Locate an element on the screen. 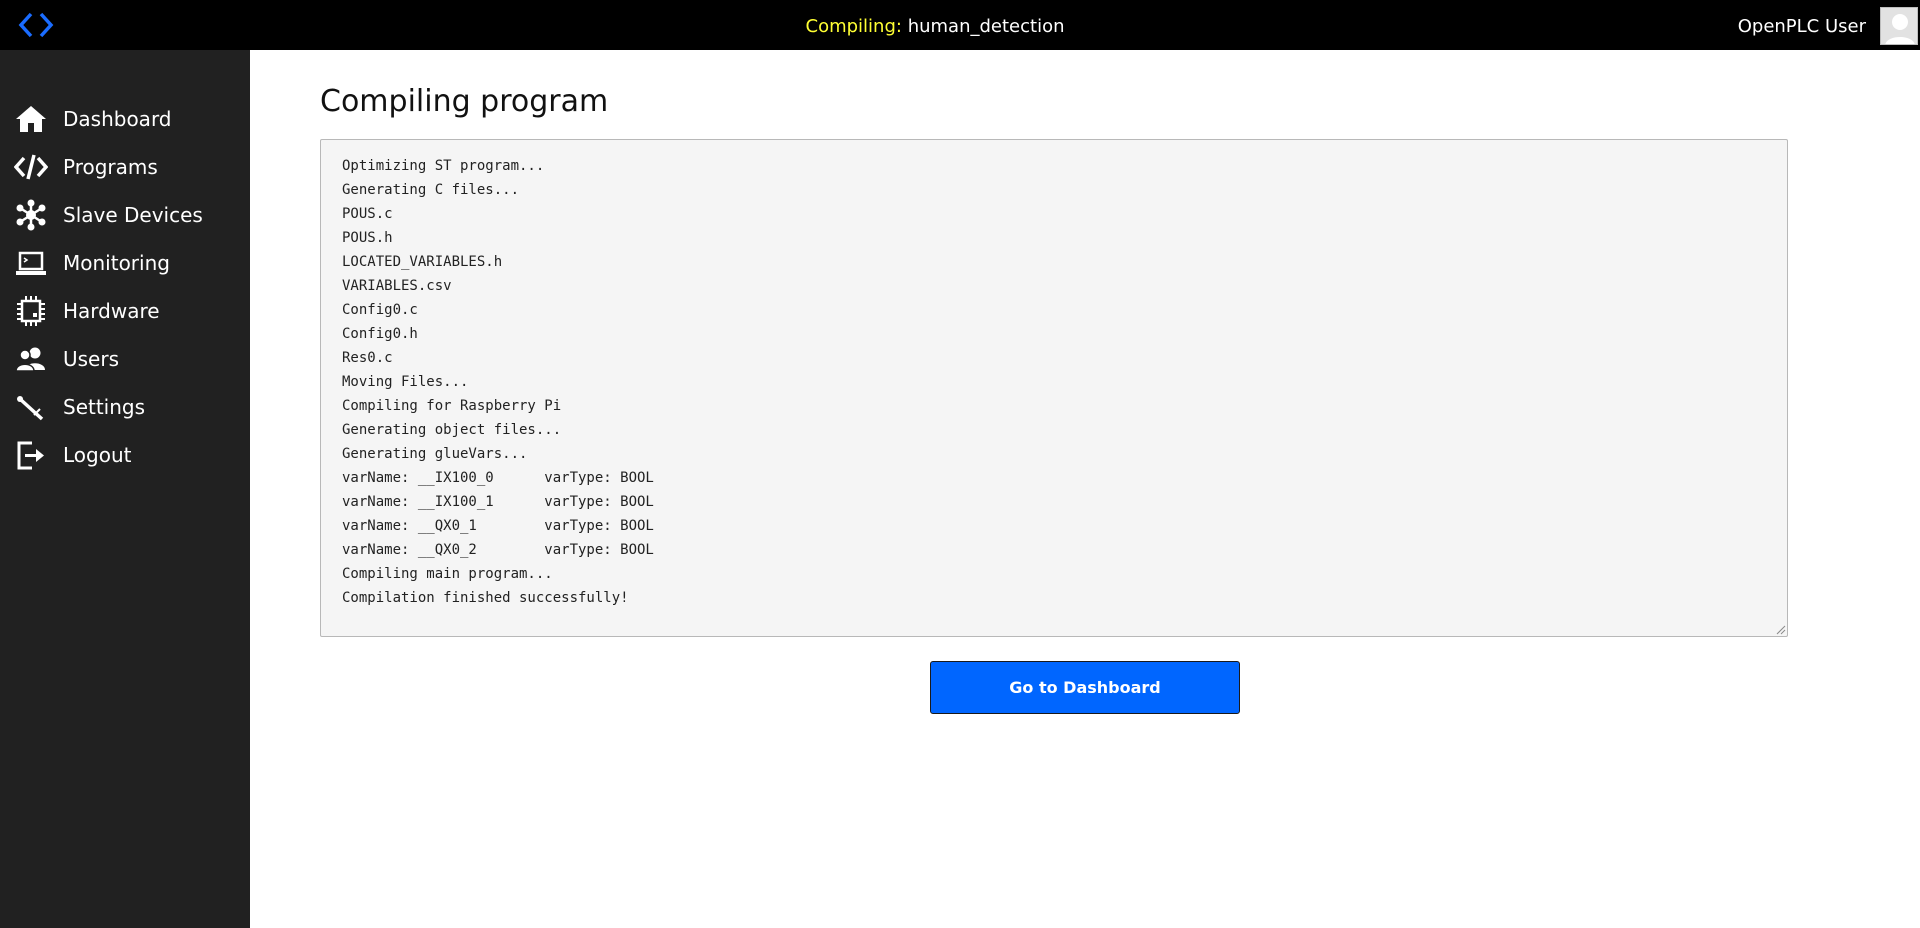  go-to-dashboard-button: Go to Dashboard is located at coordinates (1085, 687).